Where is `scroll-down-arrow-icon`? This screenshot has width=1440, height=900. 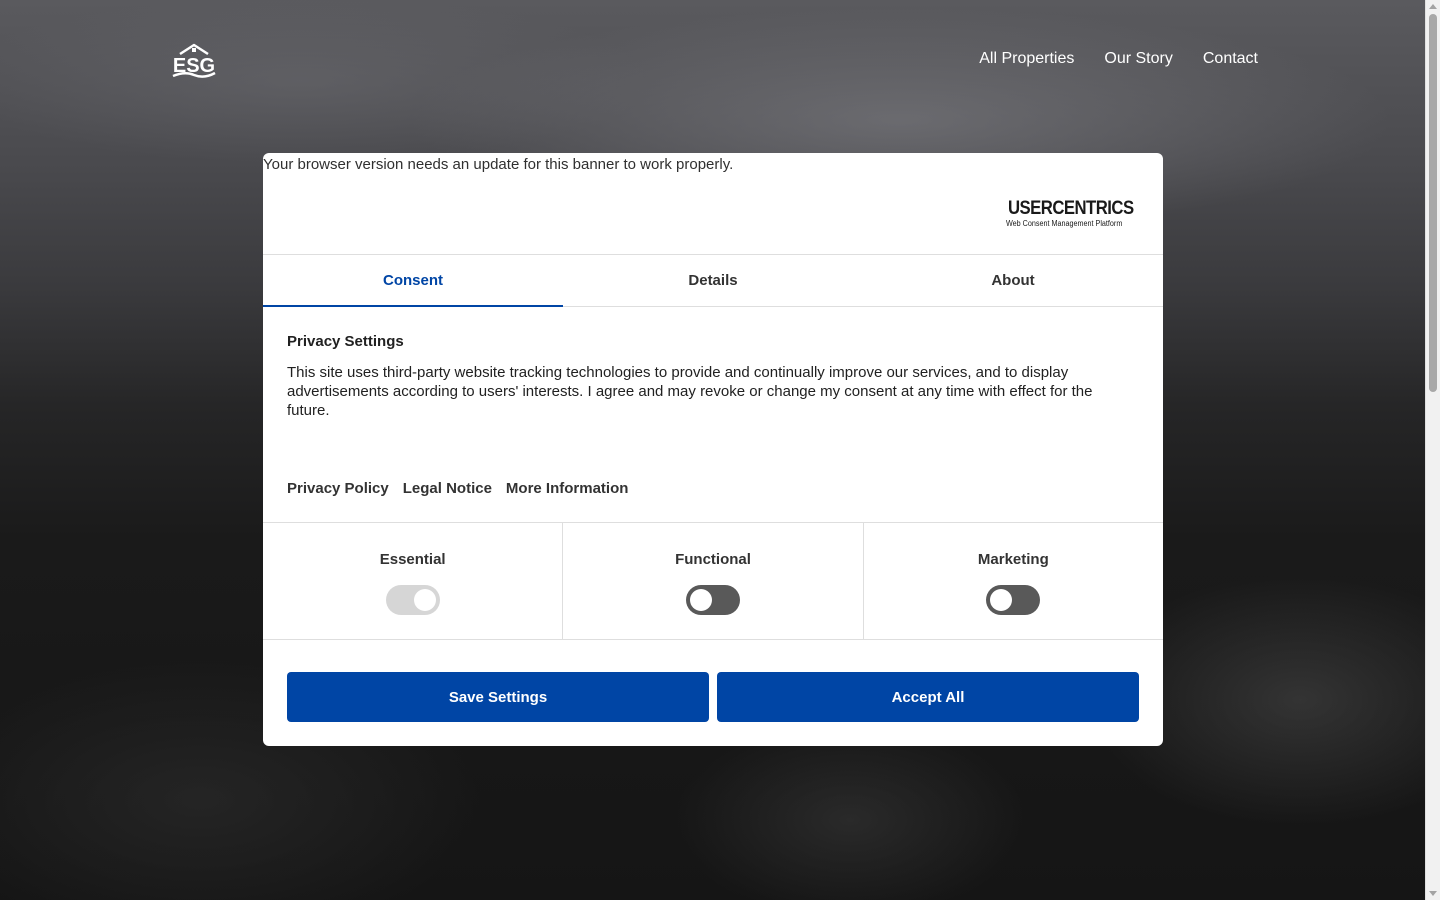 scroll-down-arrow-icon is located at coordinates (1433, 893).